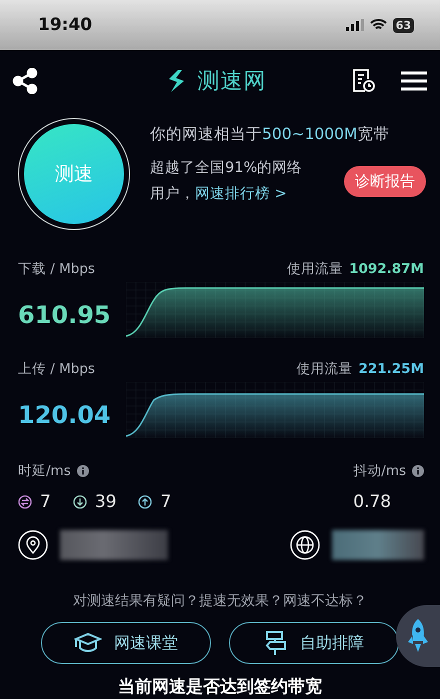 This screenshot has height=699, width=440. I want to click on battery-level: 63, so click(403, 25).